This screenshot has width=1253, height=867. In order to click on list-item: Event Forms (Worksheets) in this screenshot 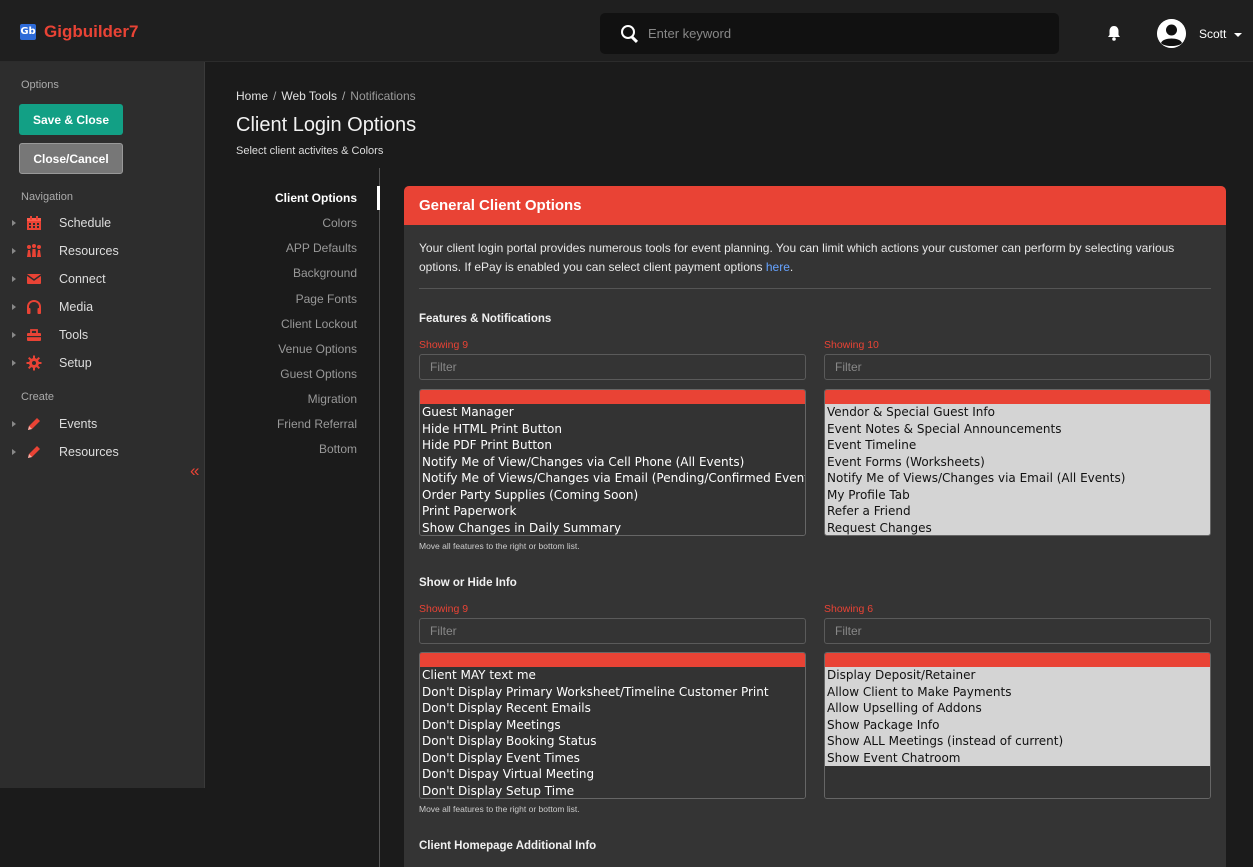, I will do `click(1017, 462)`.